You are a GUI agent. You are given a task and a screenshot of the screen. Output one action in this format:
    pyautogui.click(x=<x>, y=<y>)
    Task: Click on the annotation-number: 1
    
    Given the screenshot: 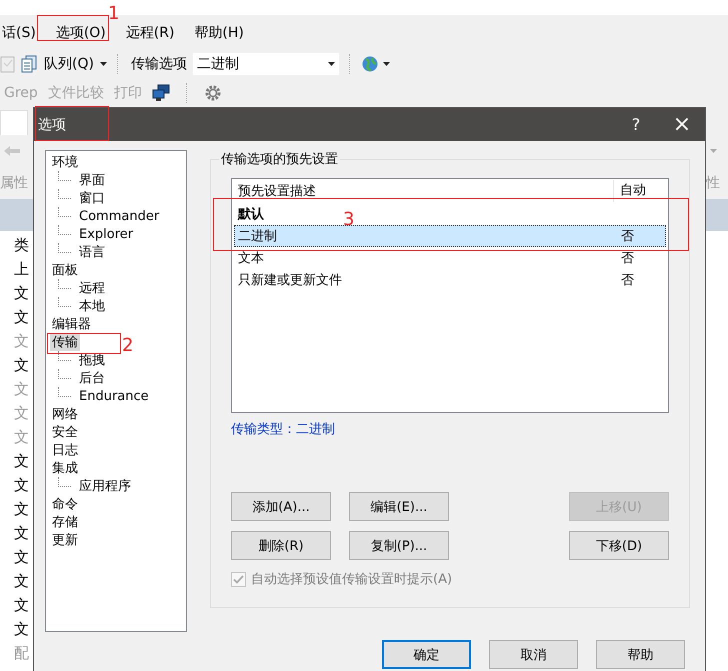 What is the action you would take?
    pyautogui.click(x=114, y=14)
    